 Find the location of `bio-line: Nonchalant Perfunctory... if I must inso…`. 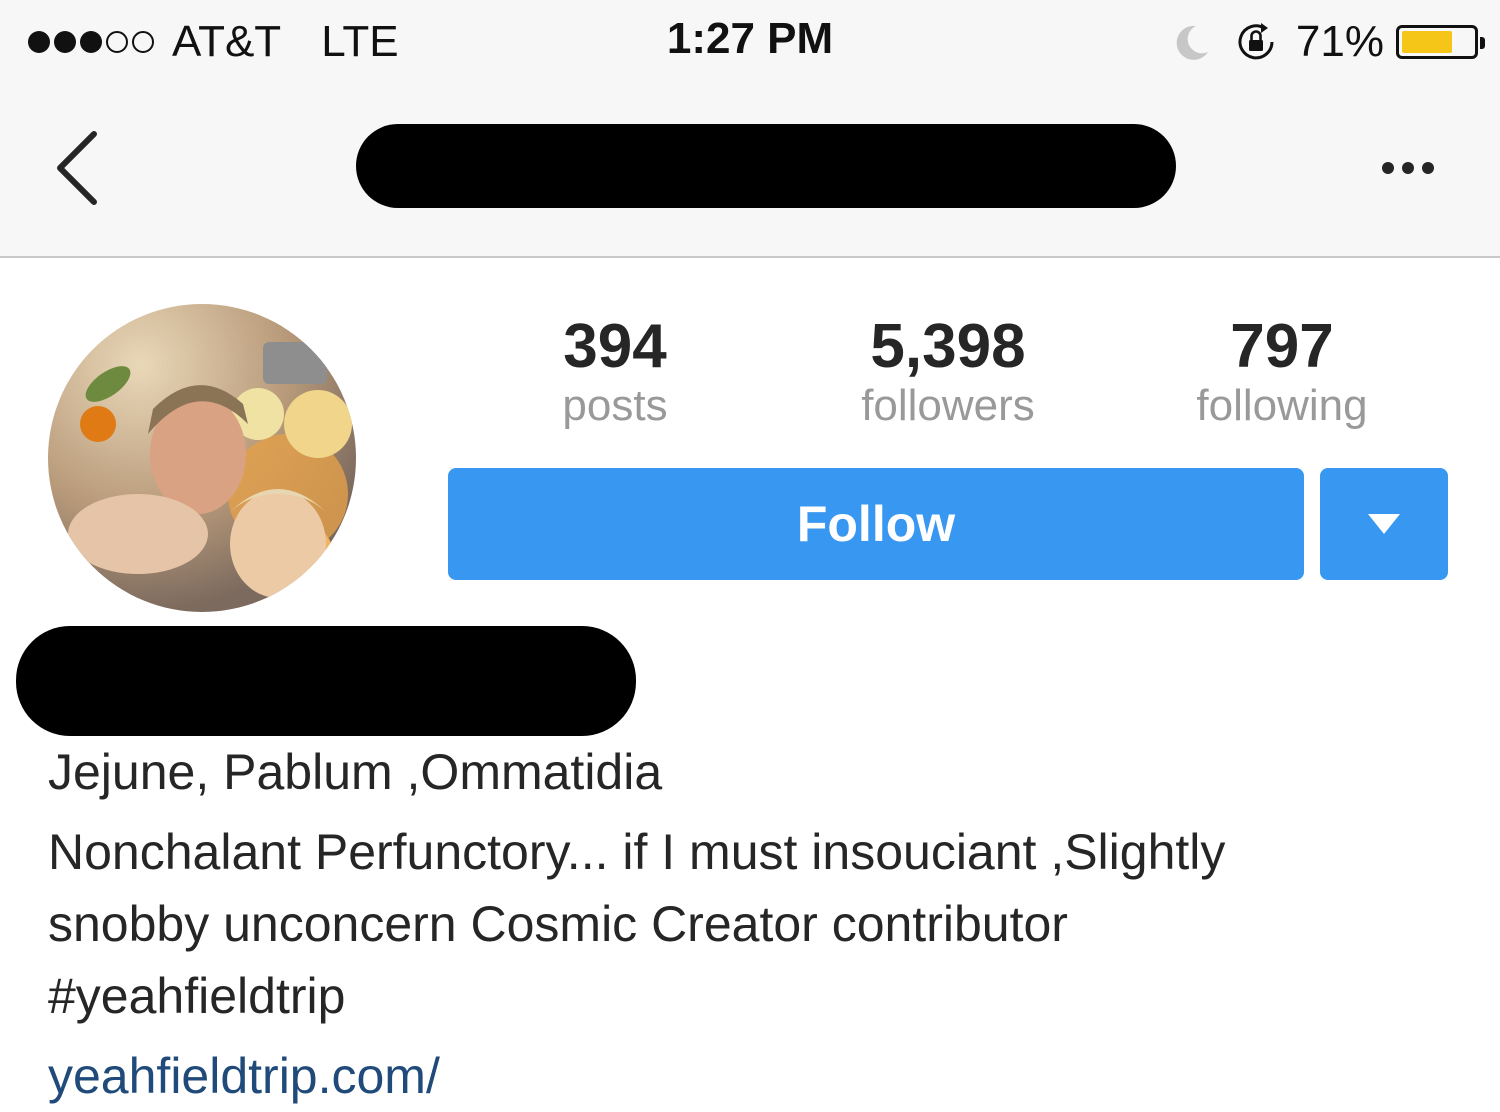

bio-line: Nonchalant Perfunctory... if I must inso… is located at coordinates (637, 852).